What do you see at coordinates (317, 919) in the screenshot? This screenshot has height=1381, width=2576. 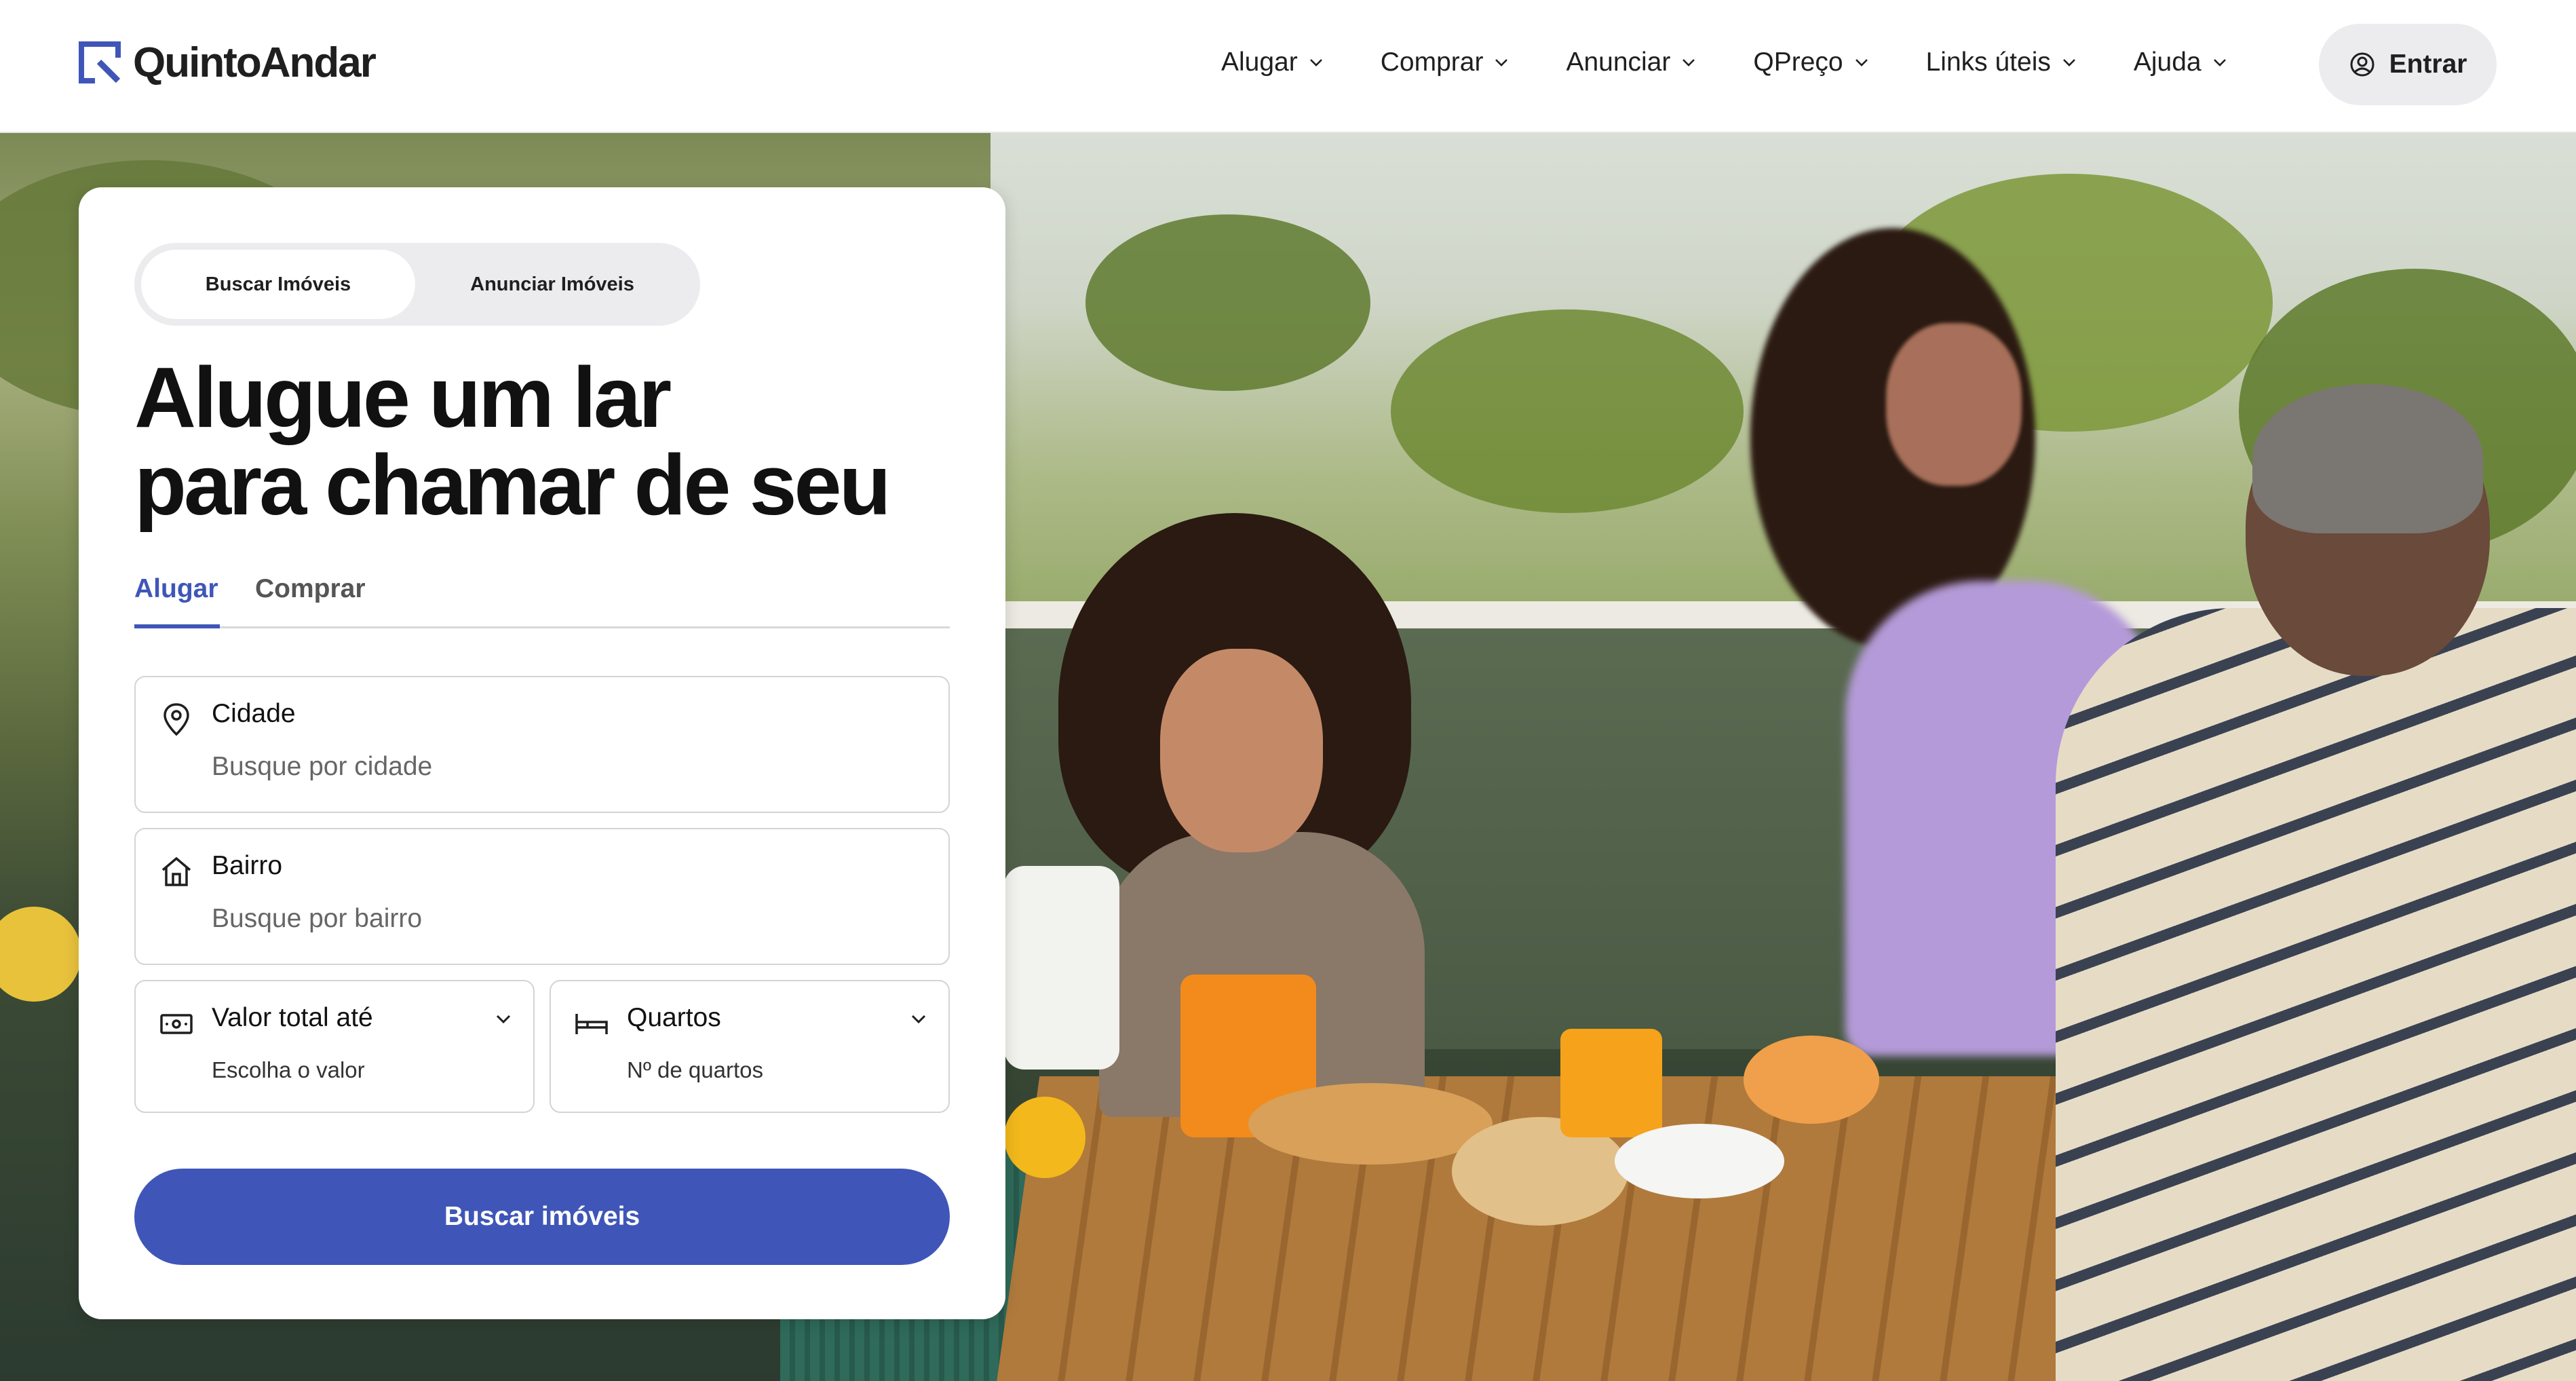 I see `neighborhood-input: Busque por bairro` at bounding box center [317, 919].